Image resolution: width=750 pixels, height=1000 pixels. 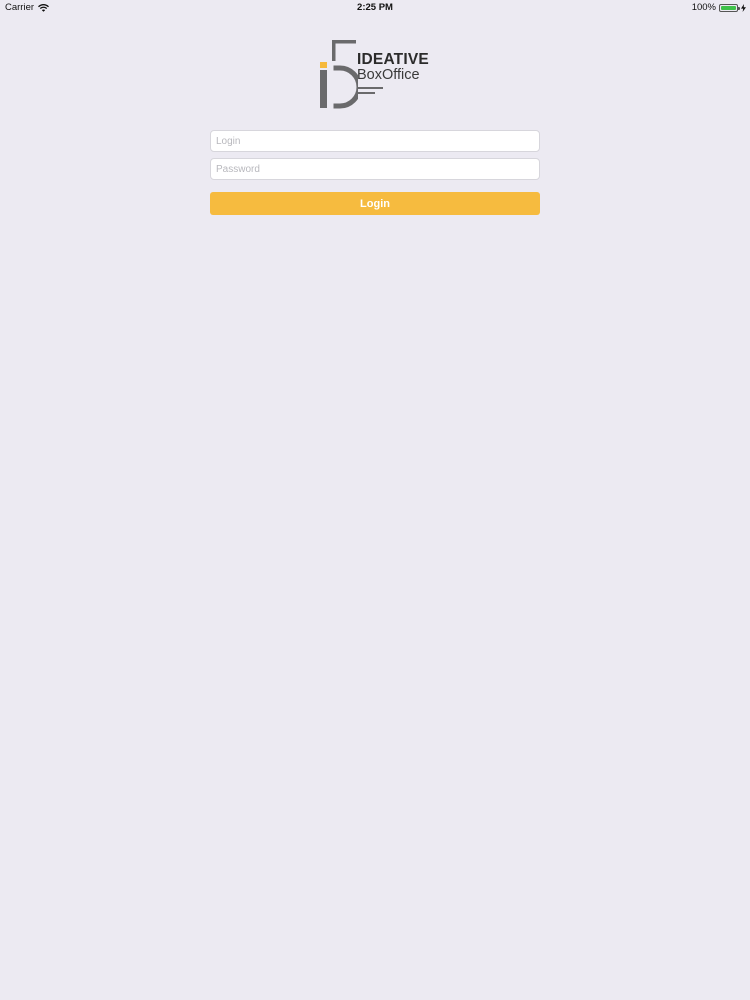 I want to click on charging-icon, so click(x=743, y=7).